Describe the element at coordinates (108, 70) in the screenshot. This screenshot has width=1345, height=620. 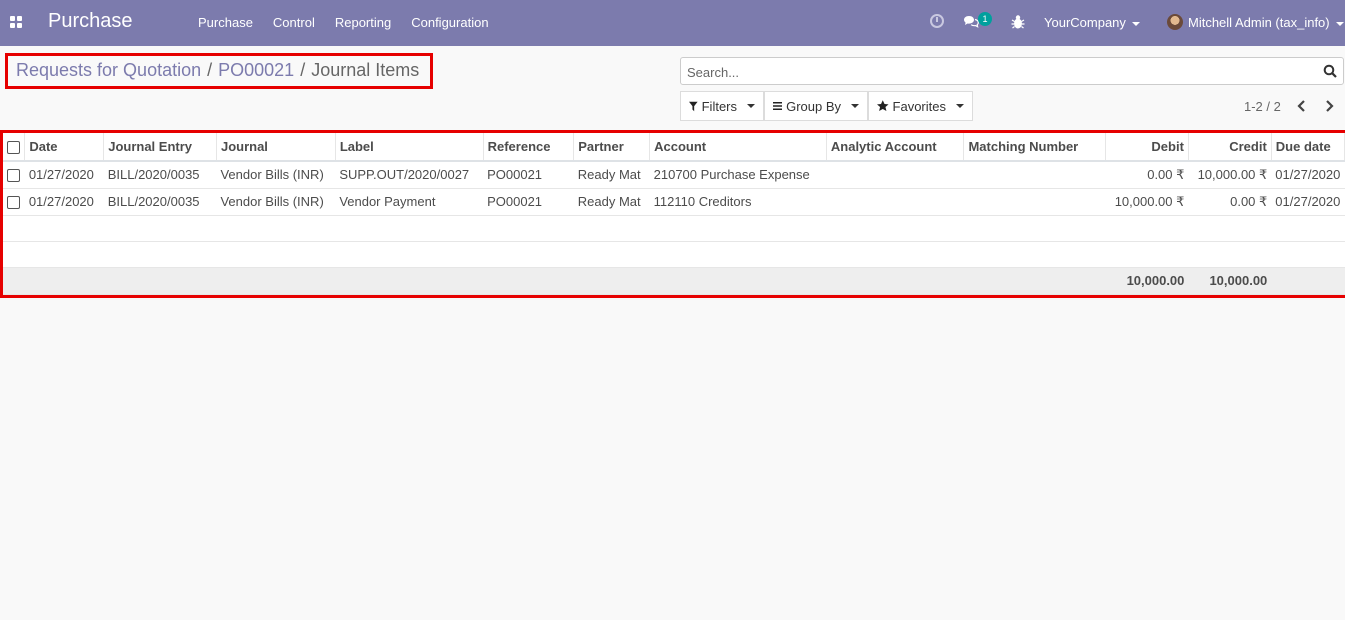
I see `breadcrumb-rfq: Requests for Quotation` at that location.